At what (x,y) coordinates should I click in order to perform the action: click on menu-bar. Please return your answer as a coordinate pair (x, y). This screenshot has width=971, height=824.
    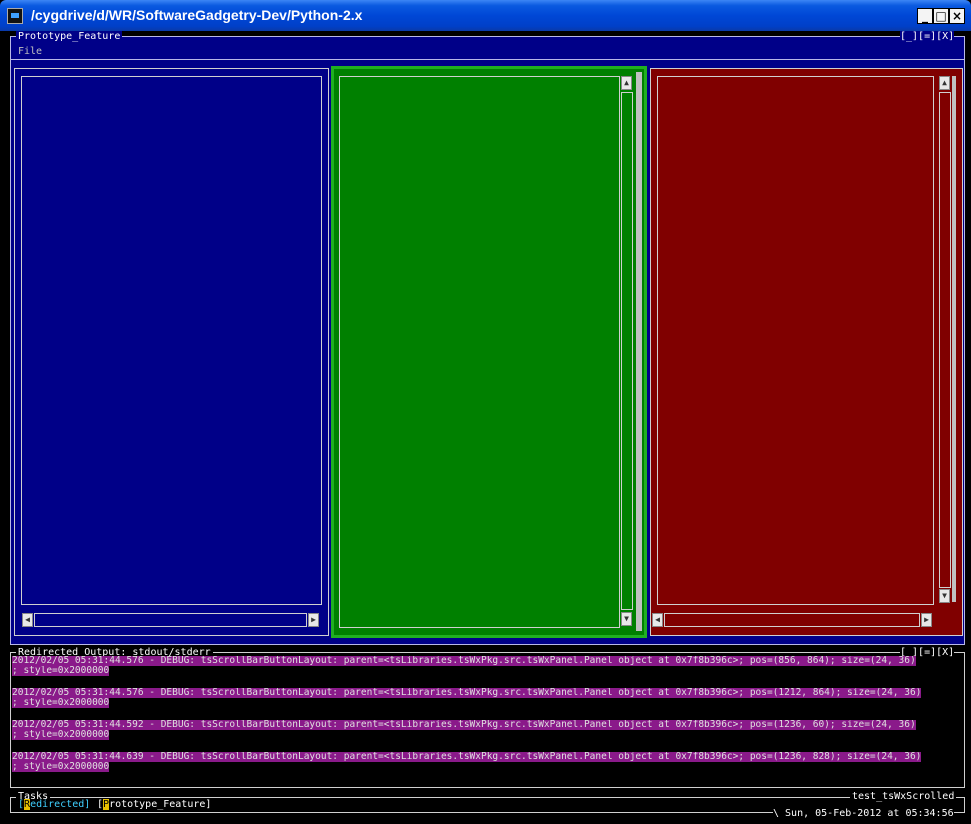
    Looking at the image, I should click on (487, 52).